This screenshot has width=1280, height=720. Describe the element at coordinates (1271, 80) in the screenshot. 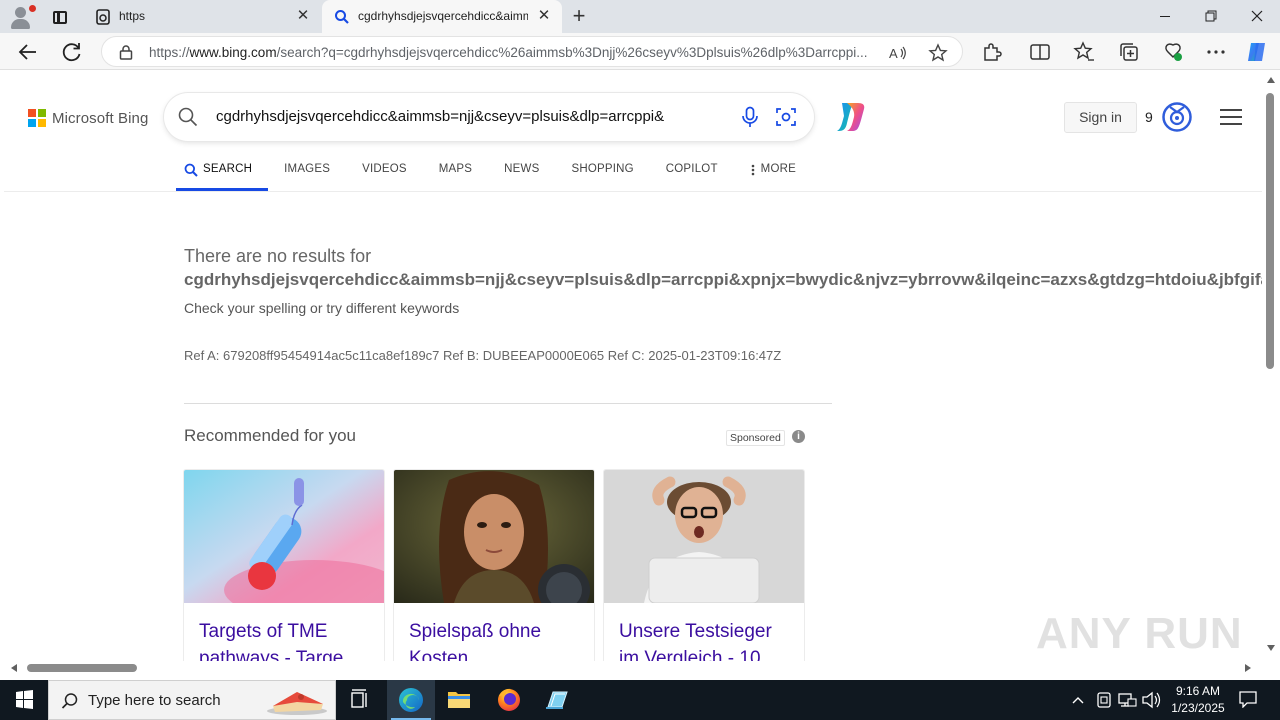

I see `scroll-up-arrow-icon` at that location.